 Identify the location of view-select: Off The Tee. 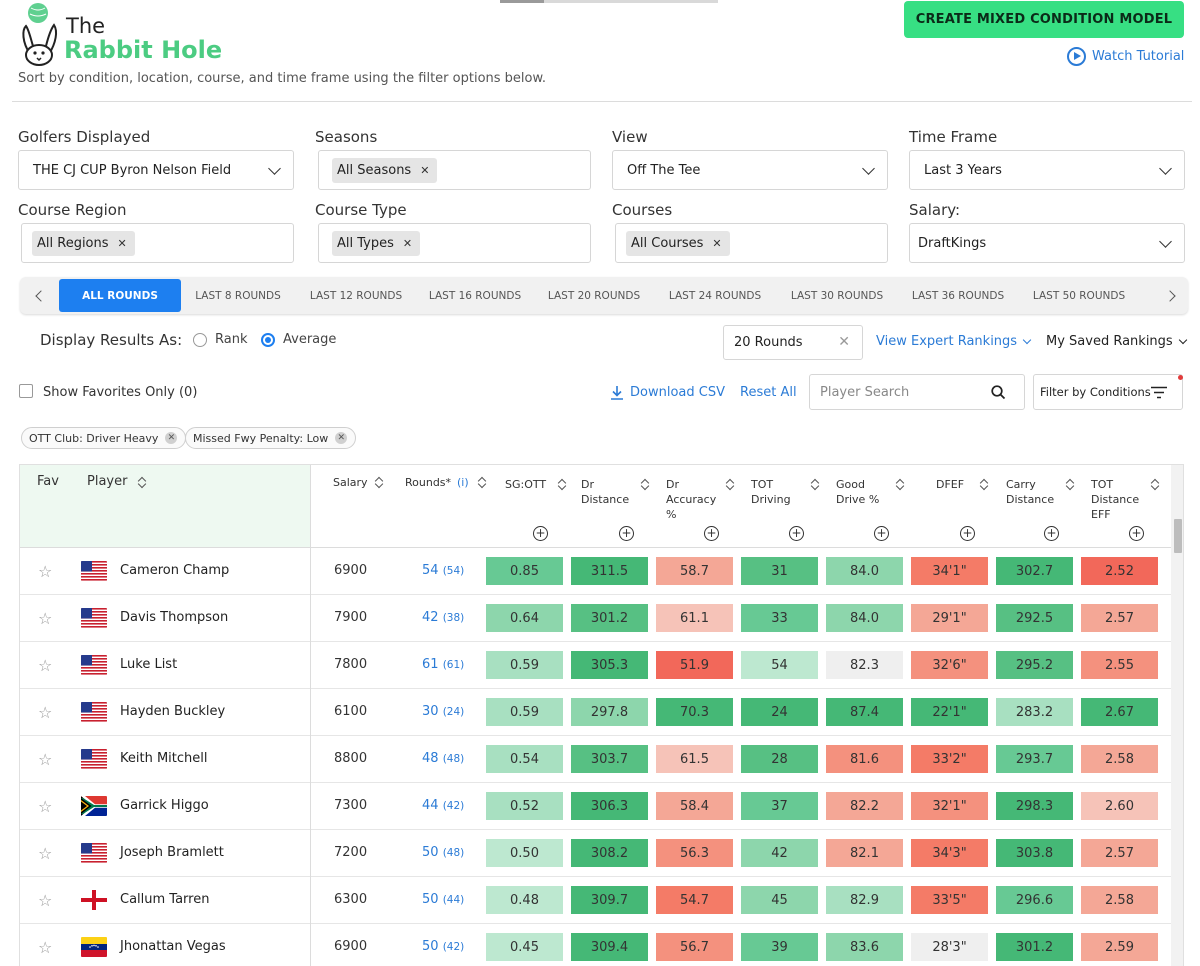
(750, 170).